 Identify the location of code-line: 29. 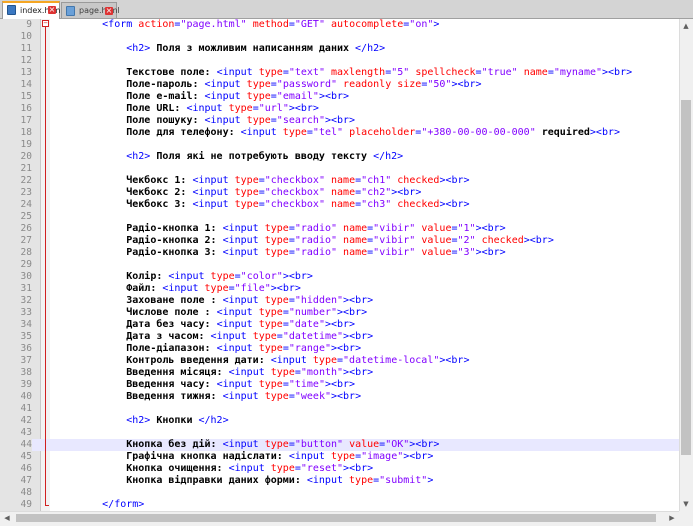
(339, 265).